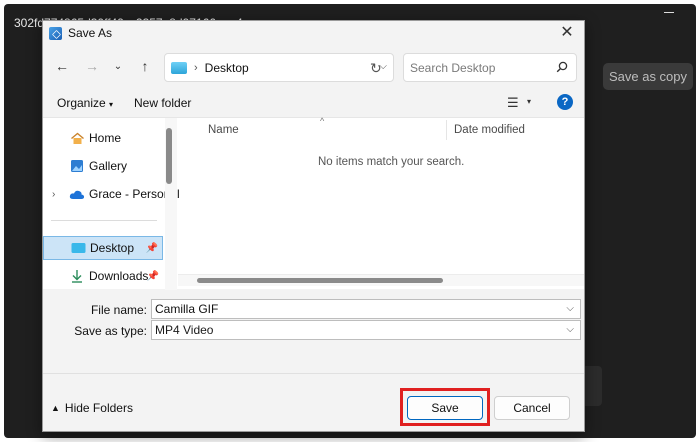 Image resolution: width=700 pixels, height=442 pixels. What do you see at coordinates (513, 103) in the screenshot?
I see `view-options-icon: ☰` at bounding box center [513, 103].